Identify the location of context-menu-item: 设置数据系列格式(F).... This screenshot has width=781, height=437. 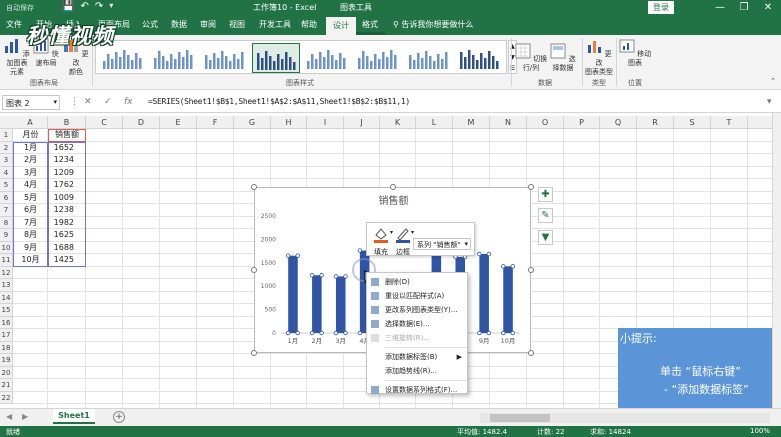
(417, 390).